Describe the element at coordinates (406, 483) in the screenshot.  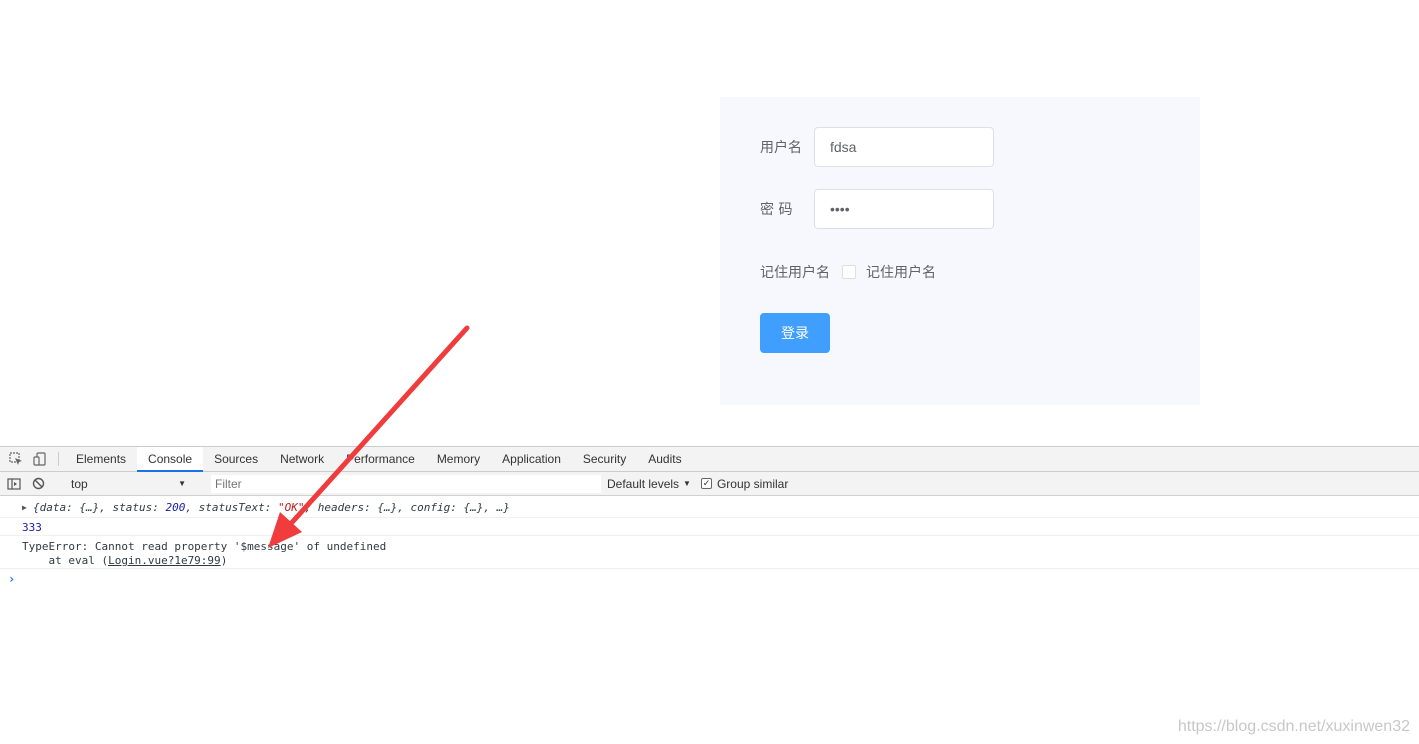
I see `filter-input` at that location.